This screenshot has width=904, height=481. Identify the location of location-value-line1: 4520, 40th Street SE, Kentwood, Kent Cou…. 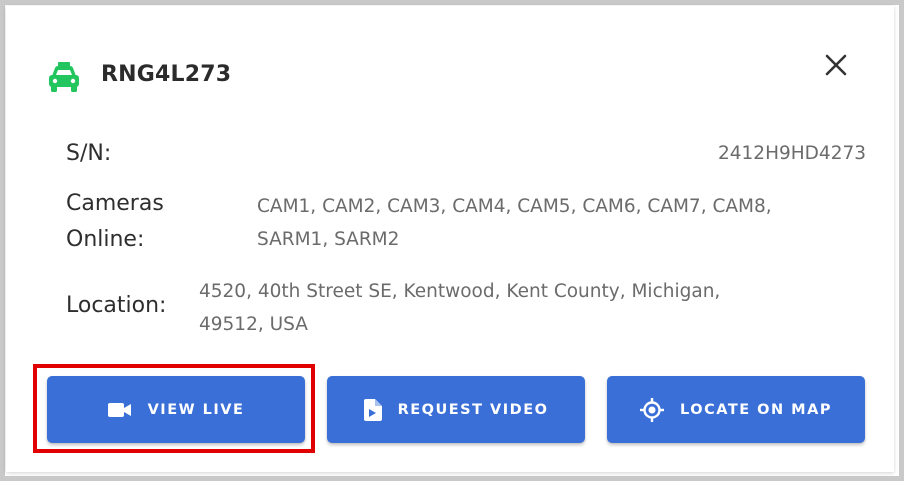
(460, 291).